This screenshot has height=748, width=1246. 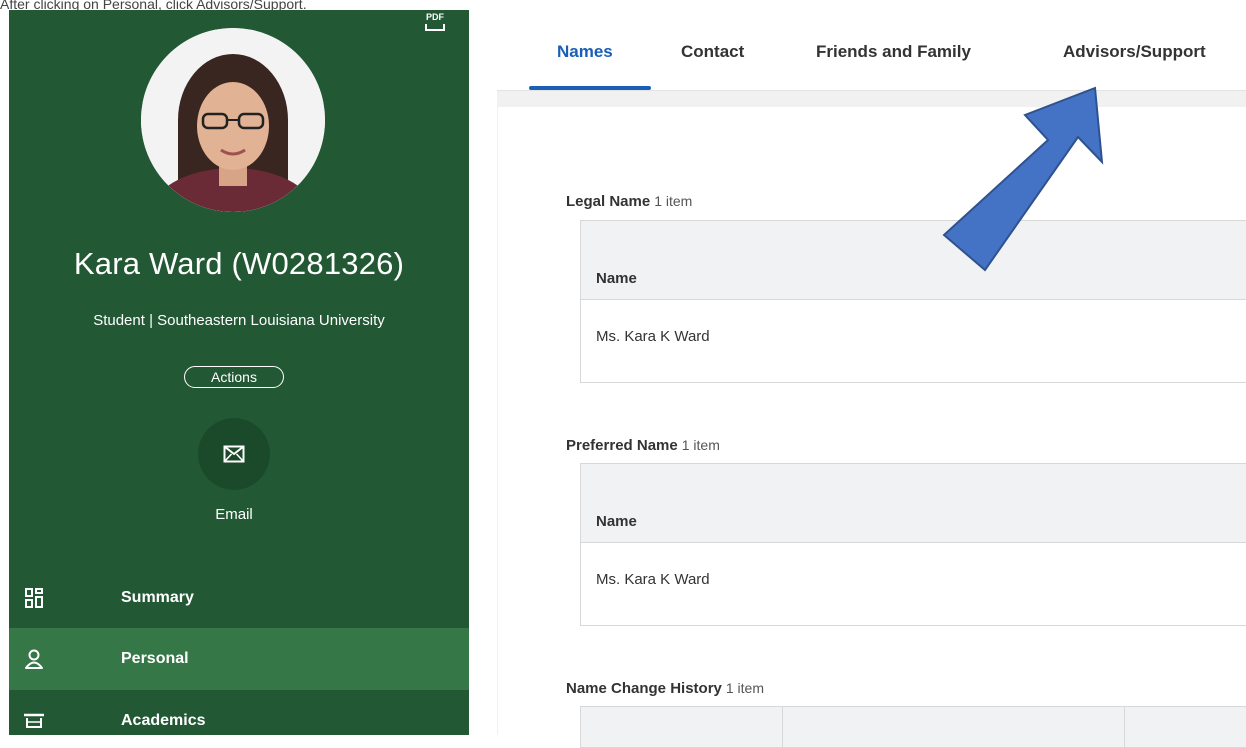 I want to click on legal-name-grid: Name Ms. Kara K Ward, so click(x=913, y=301).